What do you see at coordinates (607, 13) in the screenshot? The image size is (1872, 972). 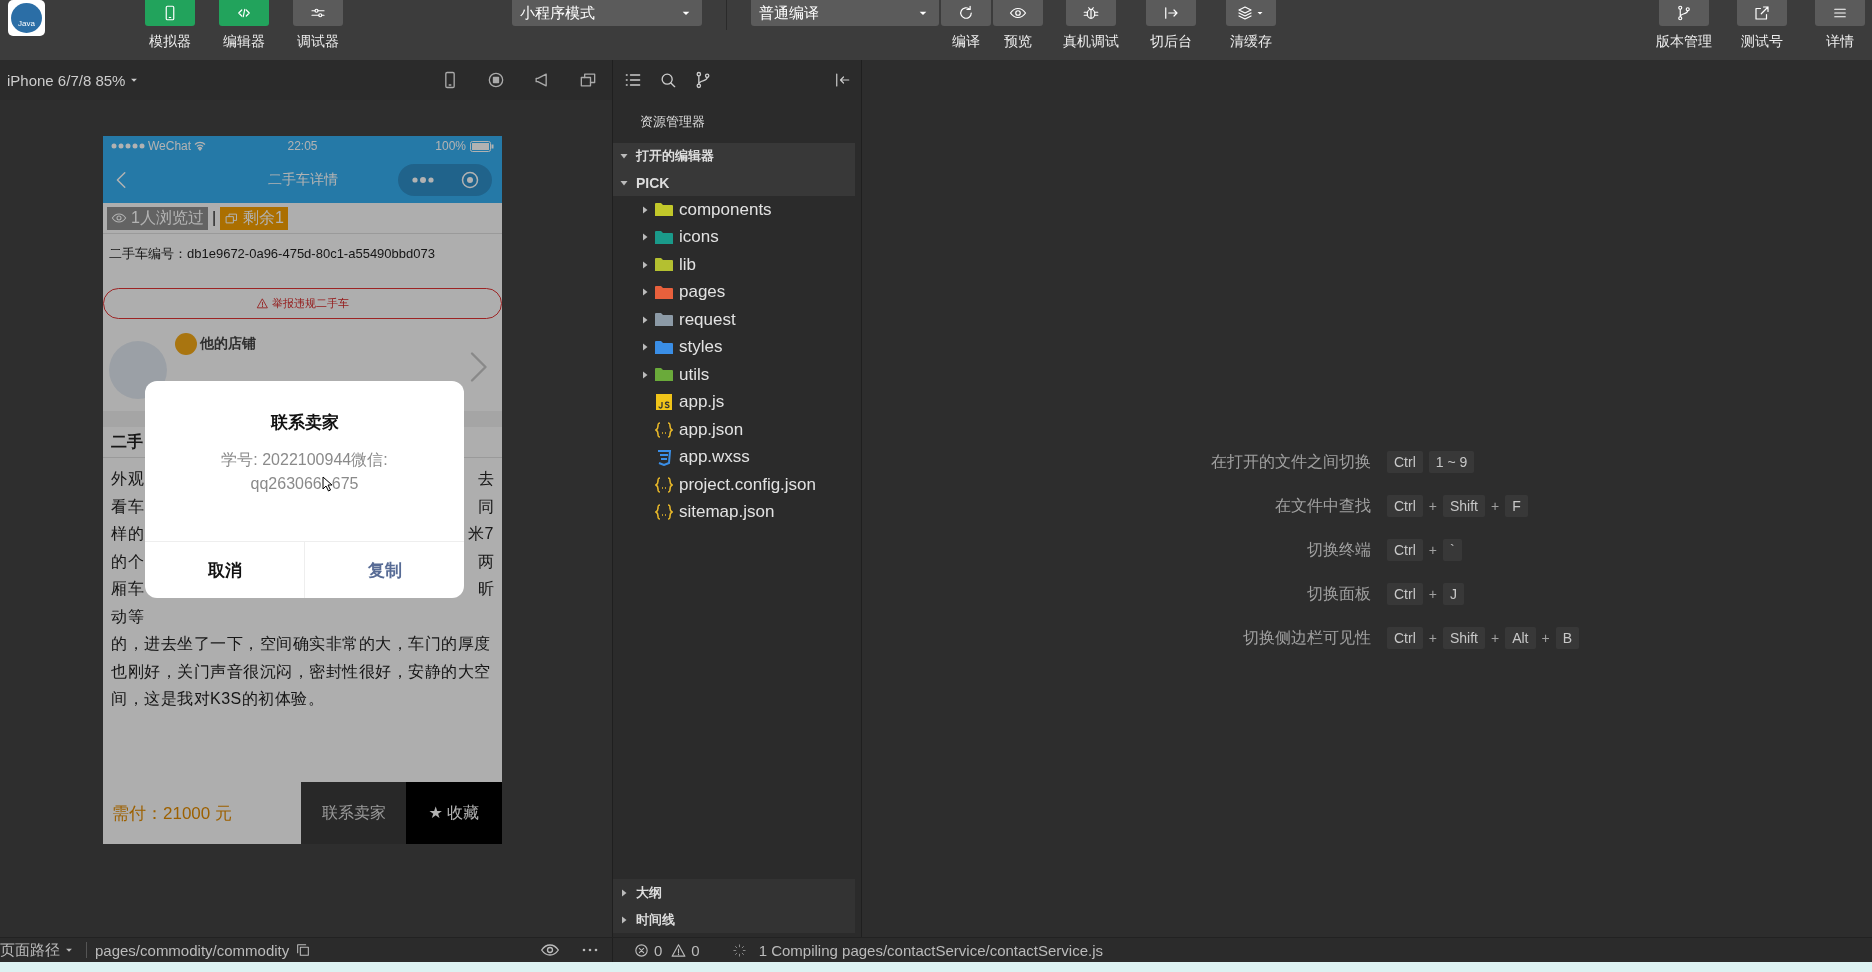 I see `mode-dropdown: 小程序模式` at bounding box center [607, 13].